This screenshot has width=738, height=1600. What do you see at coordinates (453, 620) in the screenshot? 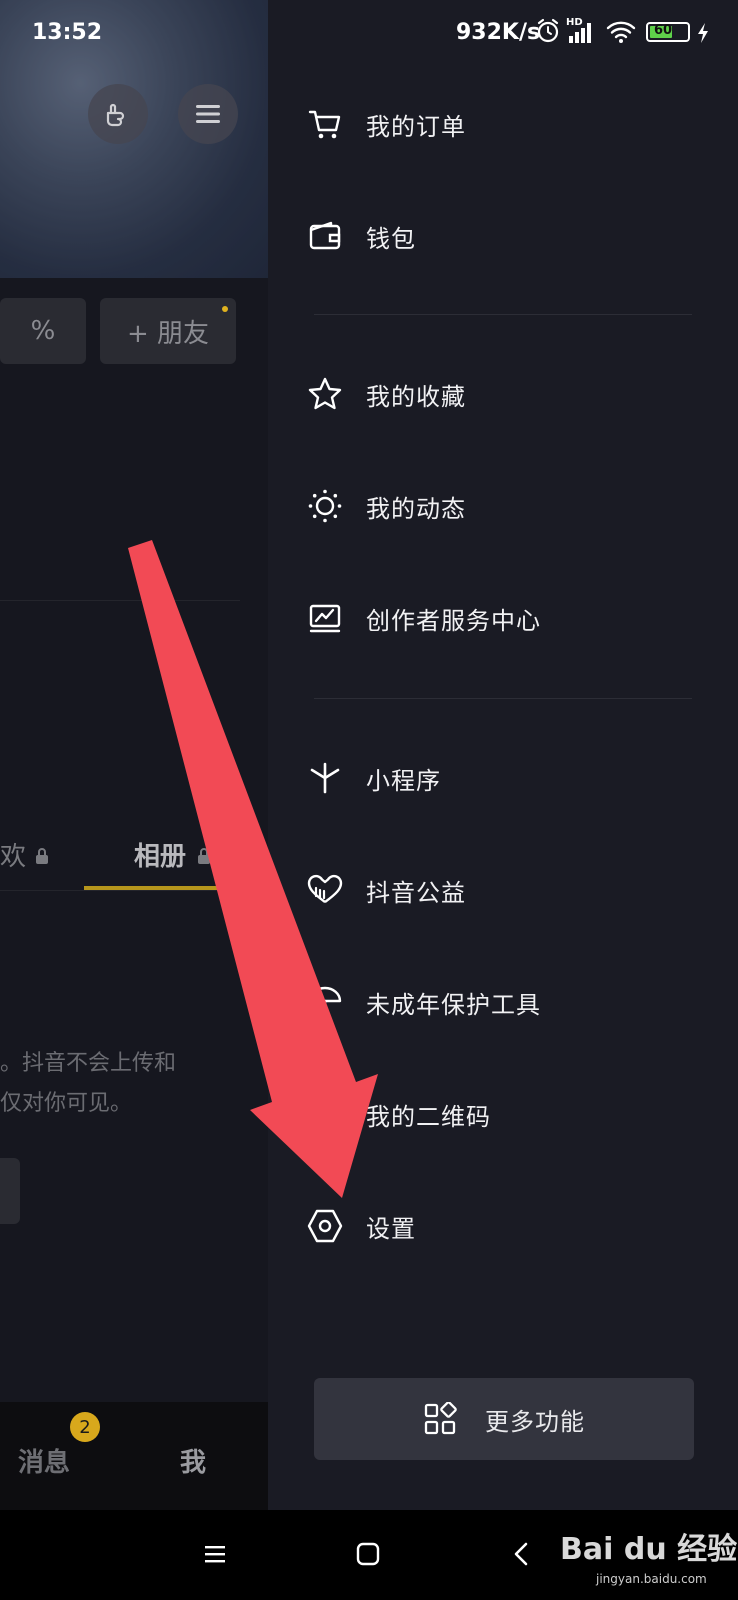
I see `menu-item-label: 创作者服务中心` at bounding box center [453, 620].